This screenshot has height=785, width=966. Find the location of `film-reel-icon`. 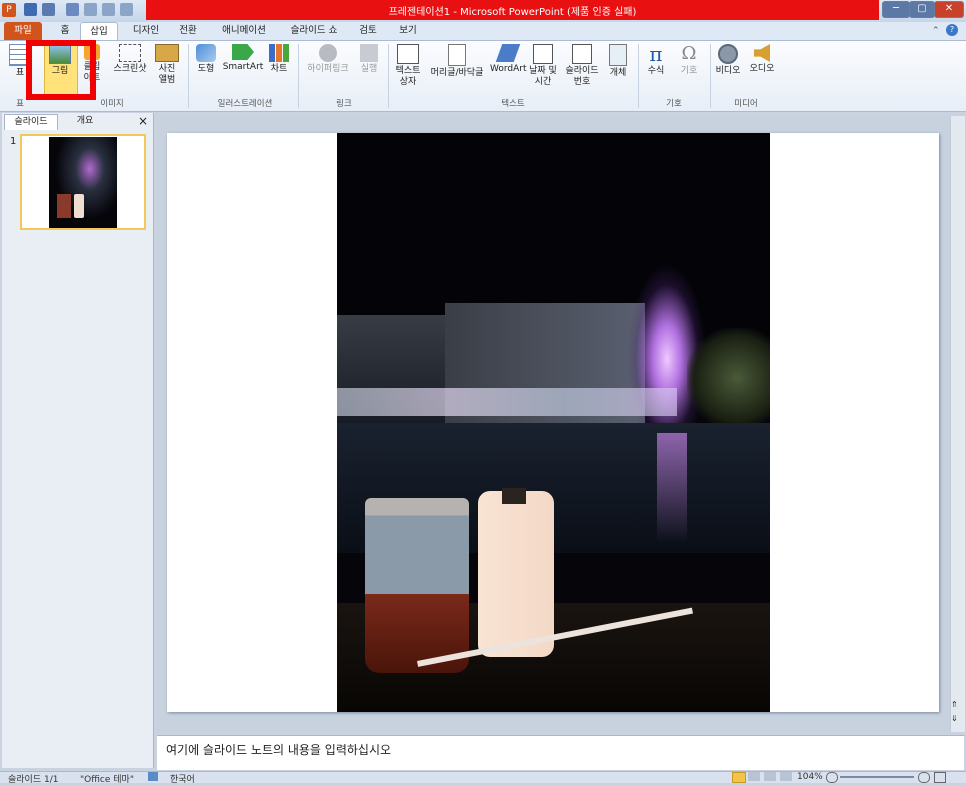

film-reel-icon is located at coordinates (728, 54).